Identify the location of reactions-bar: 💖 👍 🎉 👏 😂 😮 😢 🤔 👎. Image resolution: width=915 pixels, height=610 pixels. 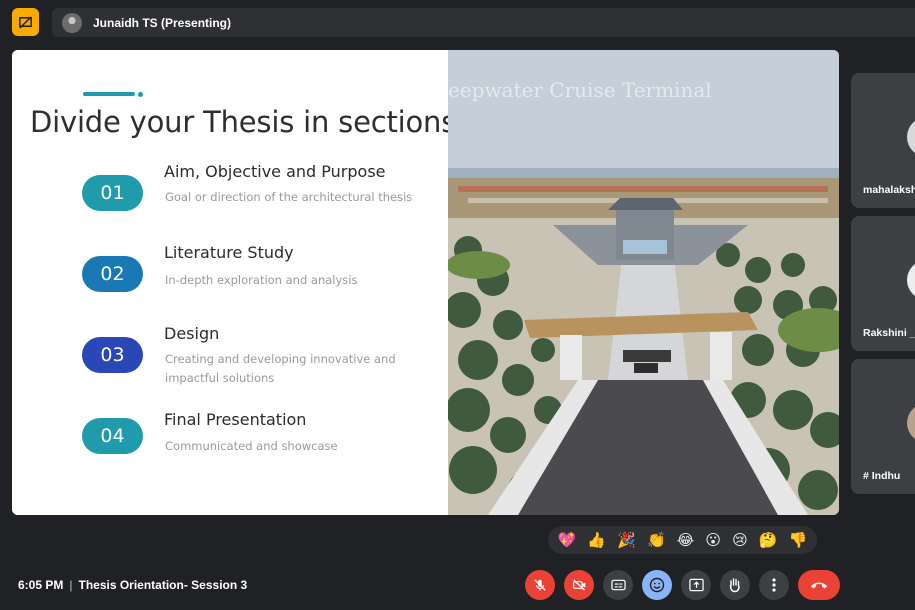
(682, 540).